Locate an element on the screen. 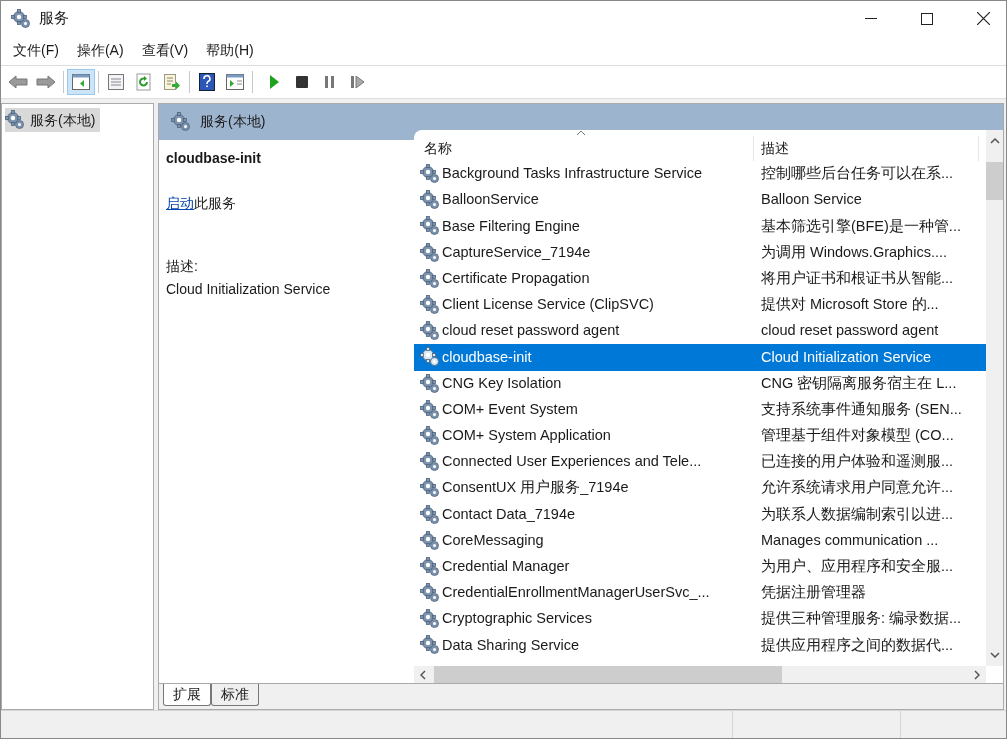 This screenshot has width=1007, height=739. service-name-cell-text: Contact Data_7194e is located at coordinates (508, 514).